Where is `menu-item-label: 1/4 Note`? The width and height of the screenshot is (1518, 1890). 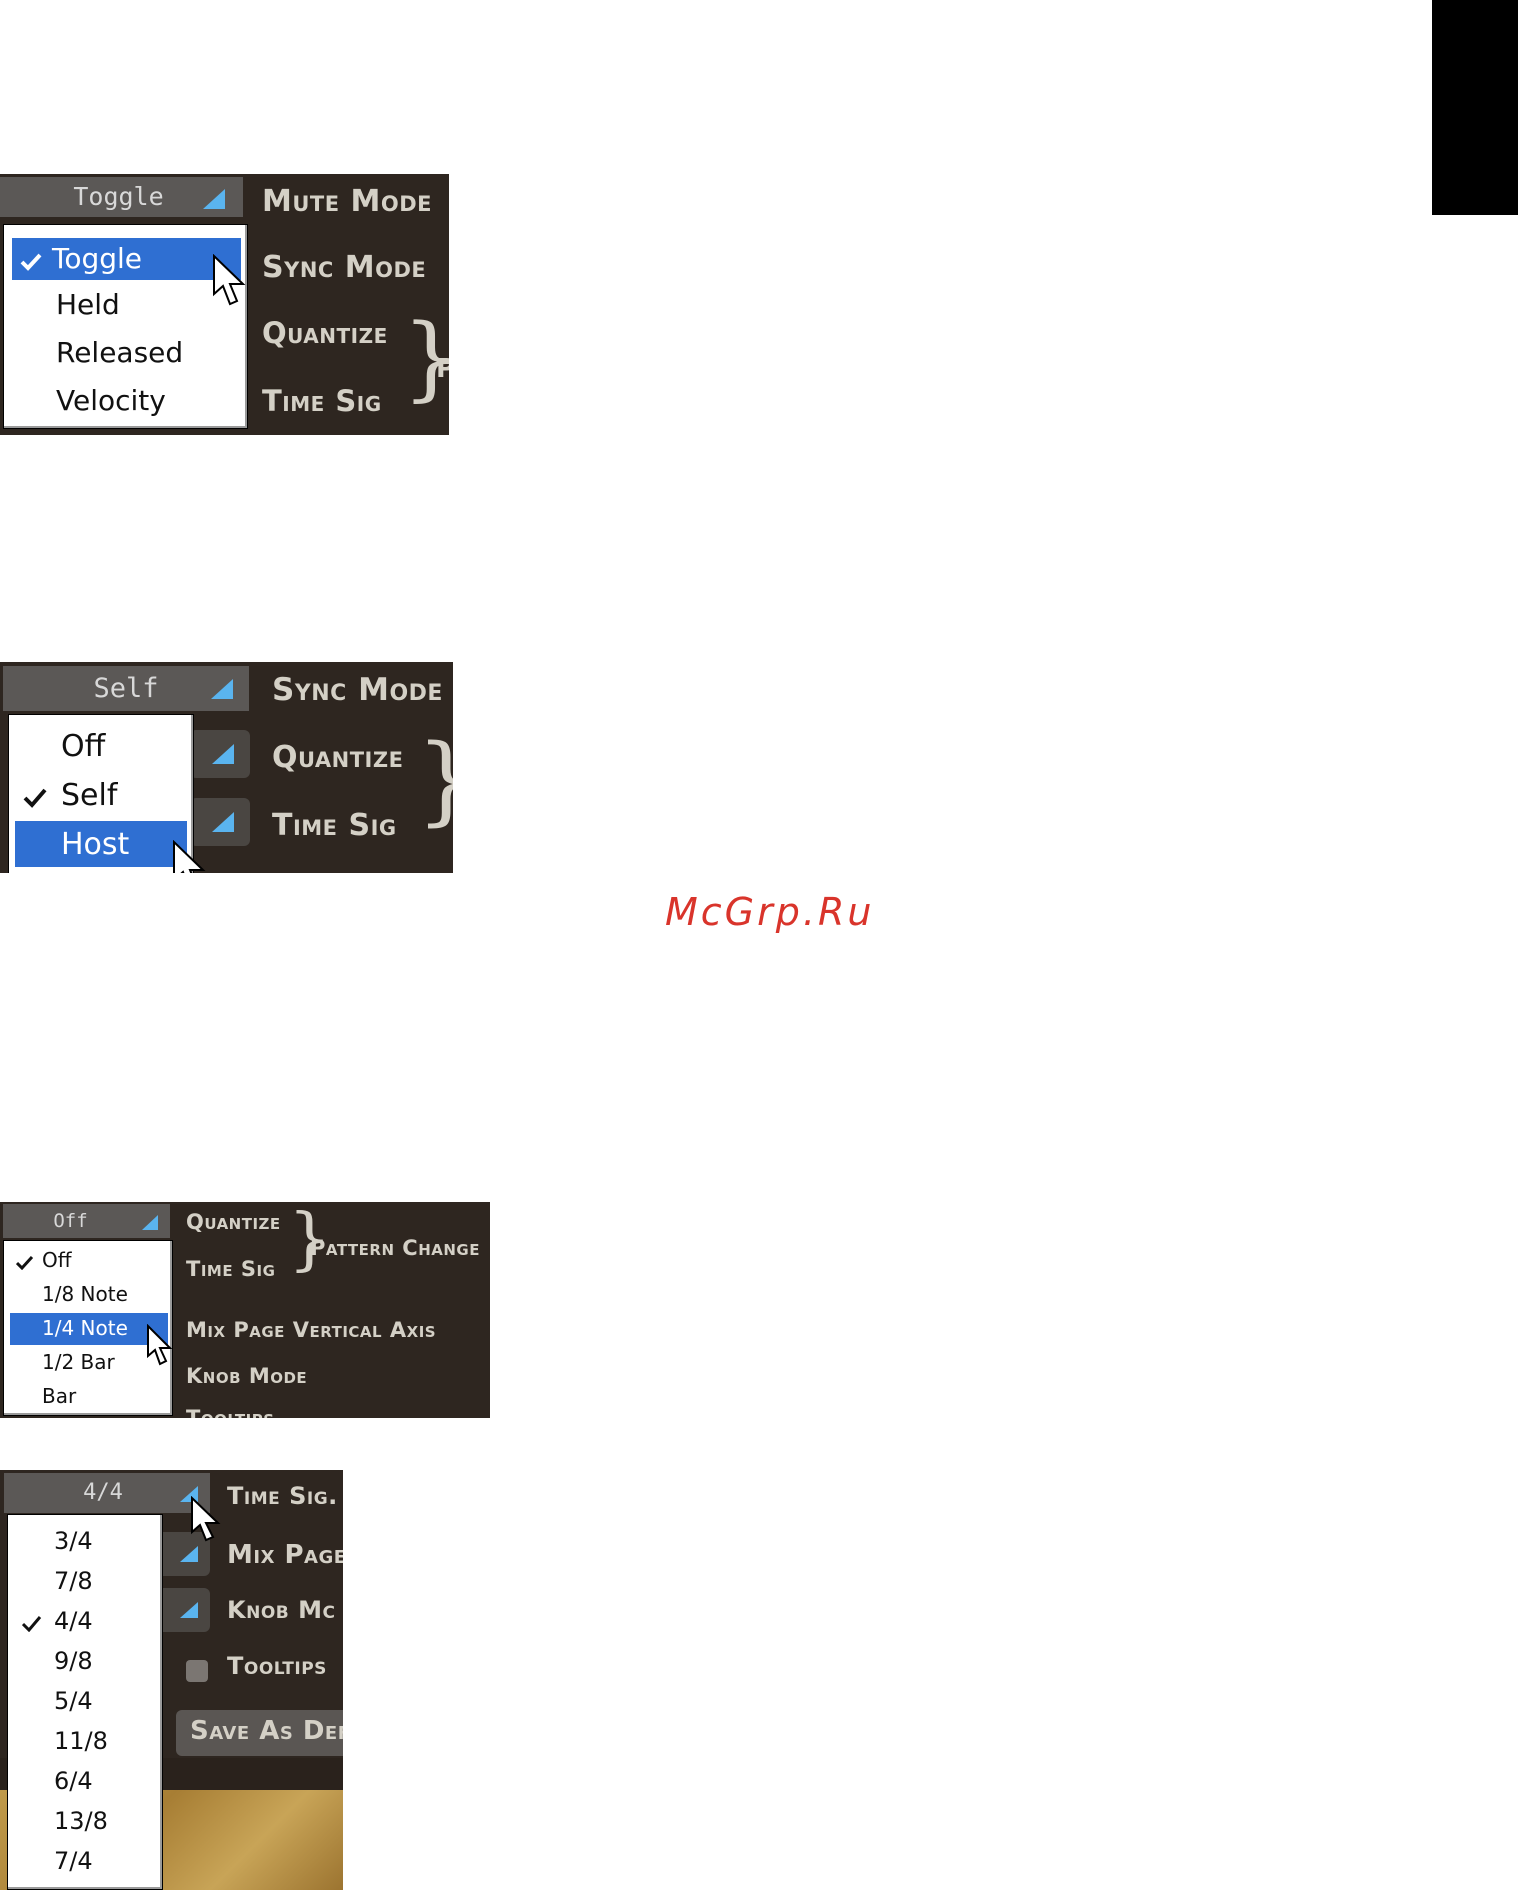
menu-item-label: 1/4 Note is located at coordinates (85, 1328).